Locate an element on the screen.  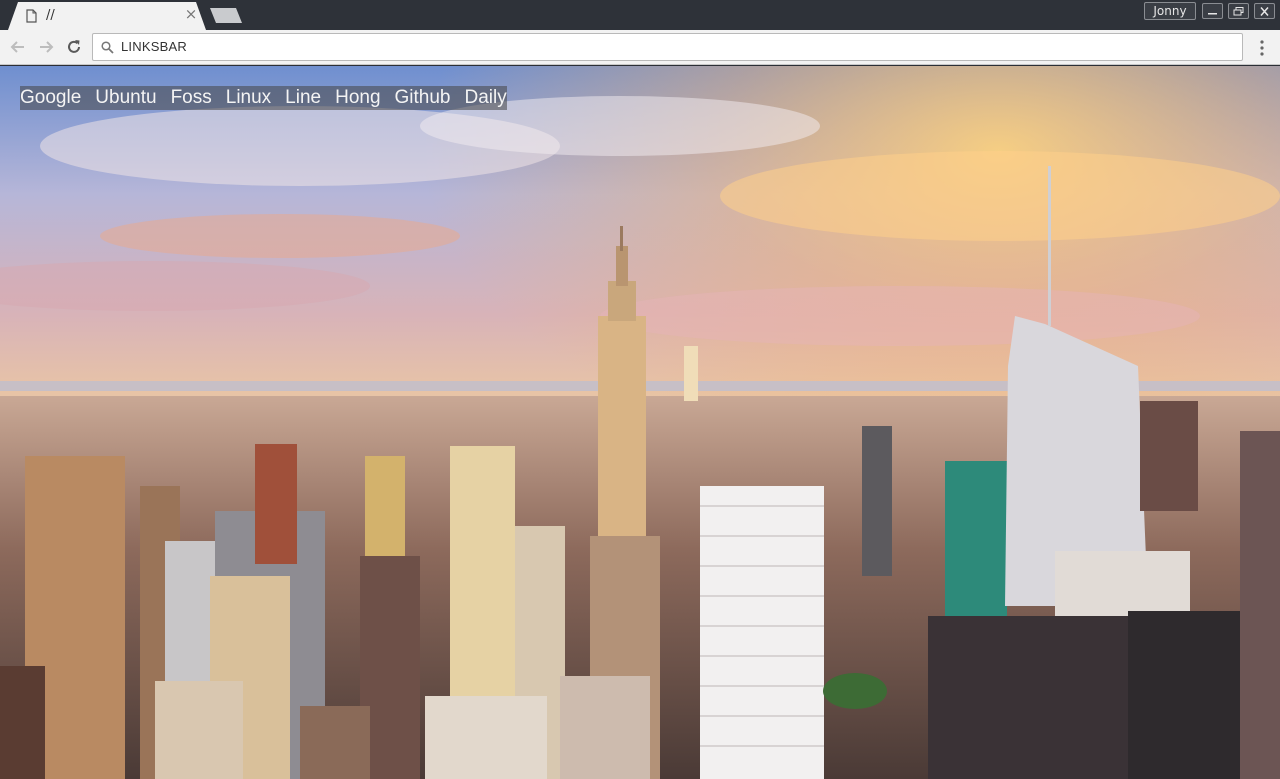
close-window-button is located at coordinates (1264, 11).